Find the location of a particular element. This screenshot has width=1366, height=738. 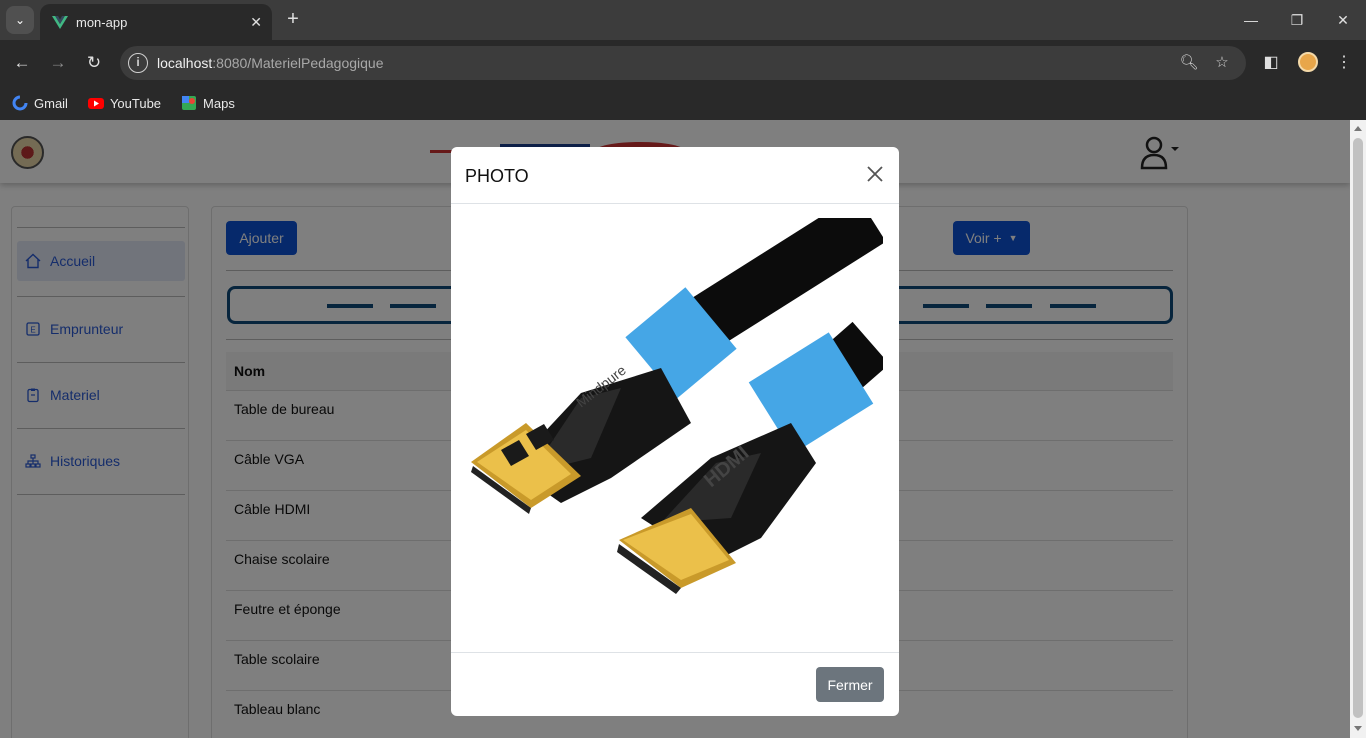

back-button: ← is located at coordinates (22, 63).